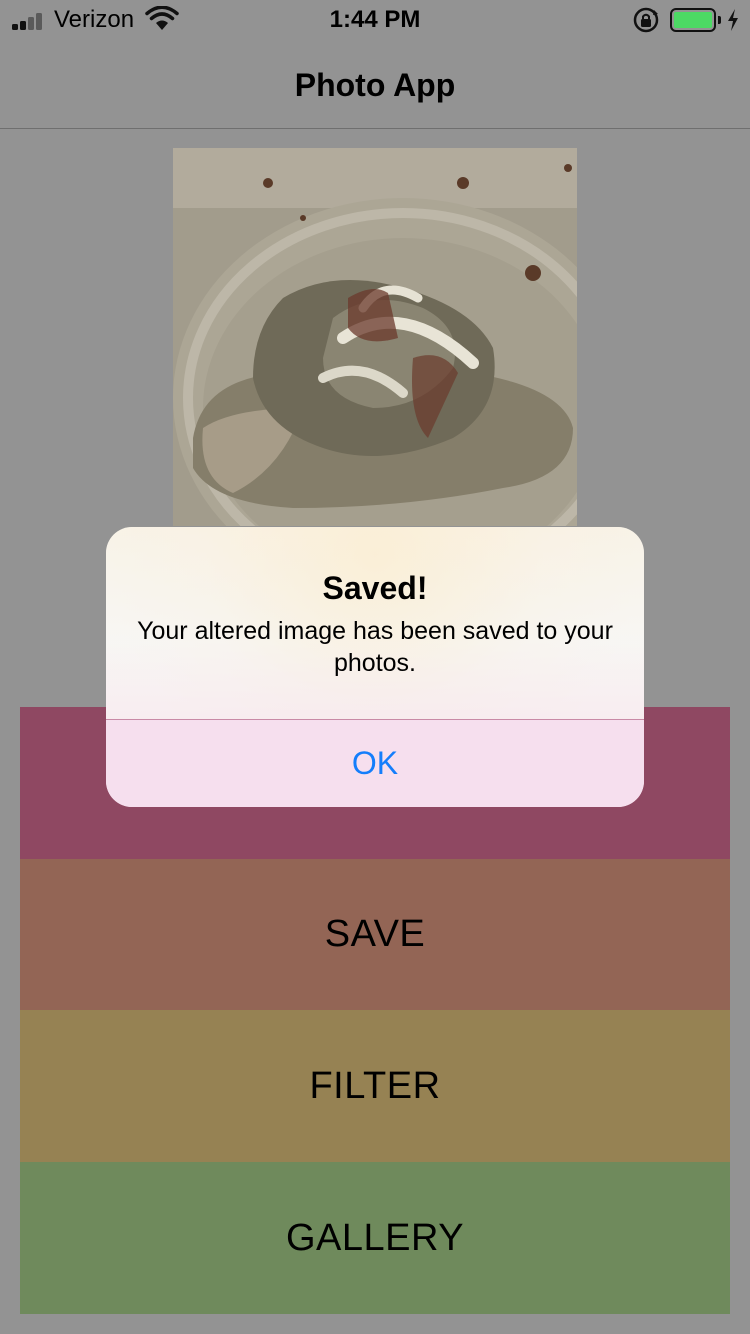 The image size is (750, 1334). I want to click on page-title: Photo App, so click(375, 85).